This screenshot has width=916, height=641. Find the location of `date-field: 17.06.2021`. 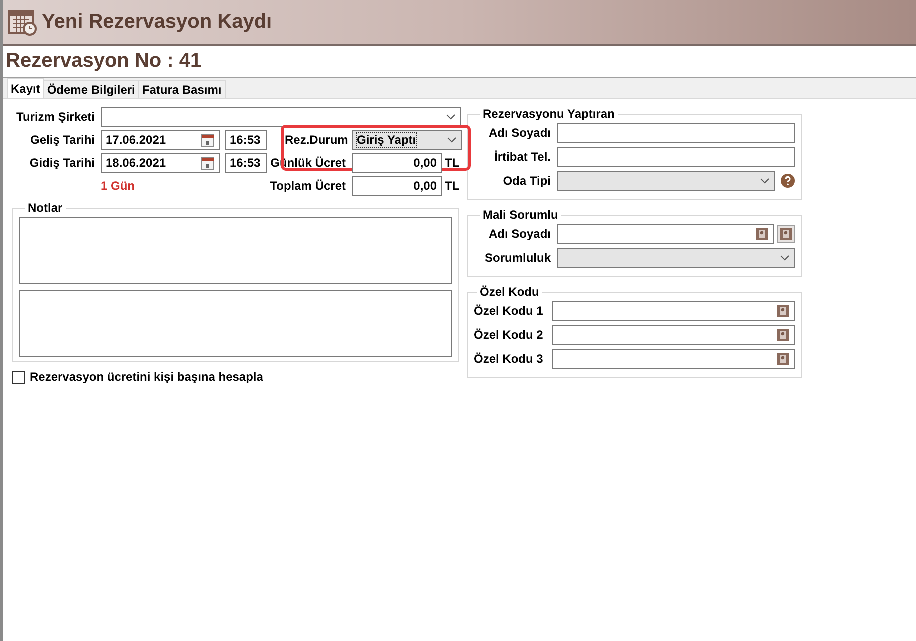

date-field: 17.06.2021 is located at coordinates (160, 140).